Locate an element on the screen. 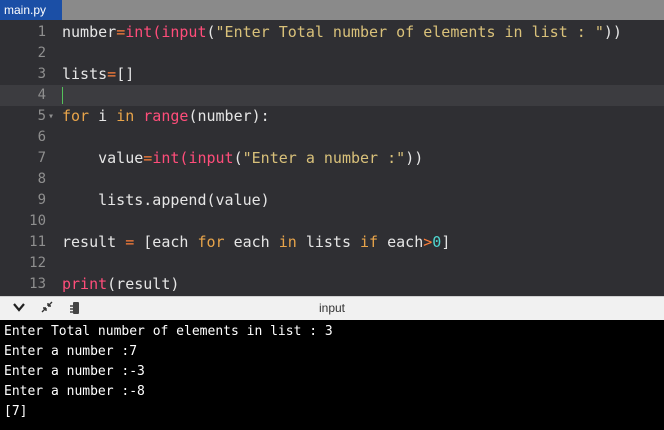 The image size is (664, 430). fold-arrow-icon: ▾ is located at coordinates (51, 116).